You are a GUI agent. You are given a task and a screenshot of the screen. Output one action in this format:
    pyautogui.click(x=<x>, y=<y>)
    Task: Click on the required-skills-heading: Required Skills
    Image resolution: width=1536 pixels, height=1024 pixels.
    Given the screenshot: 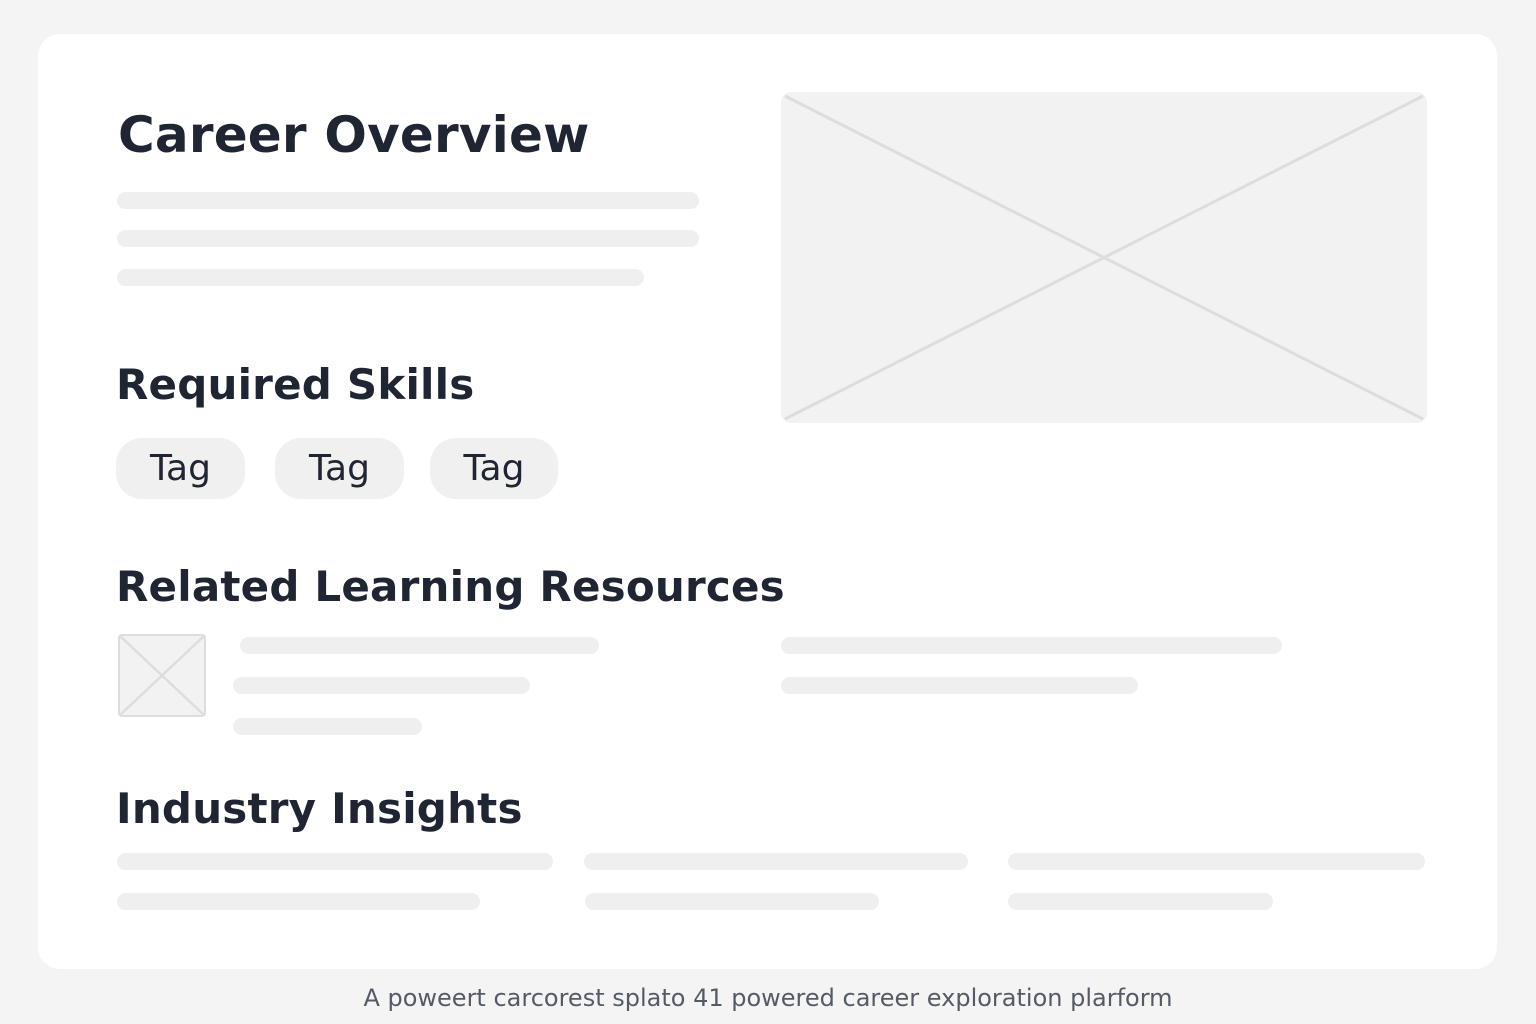 What is the action you would take?
    pyautogui.click(x=295, y=384)
    